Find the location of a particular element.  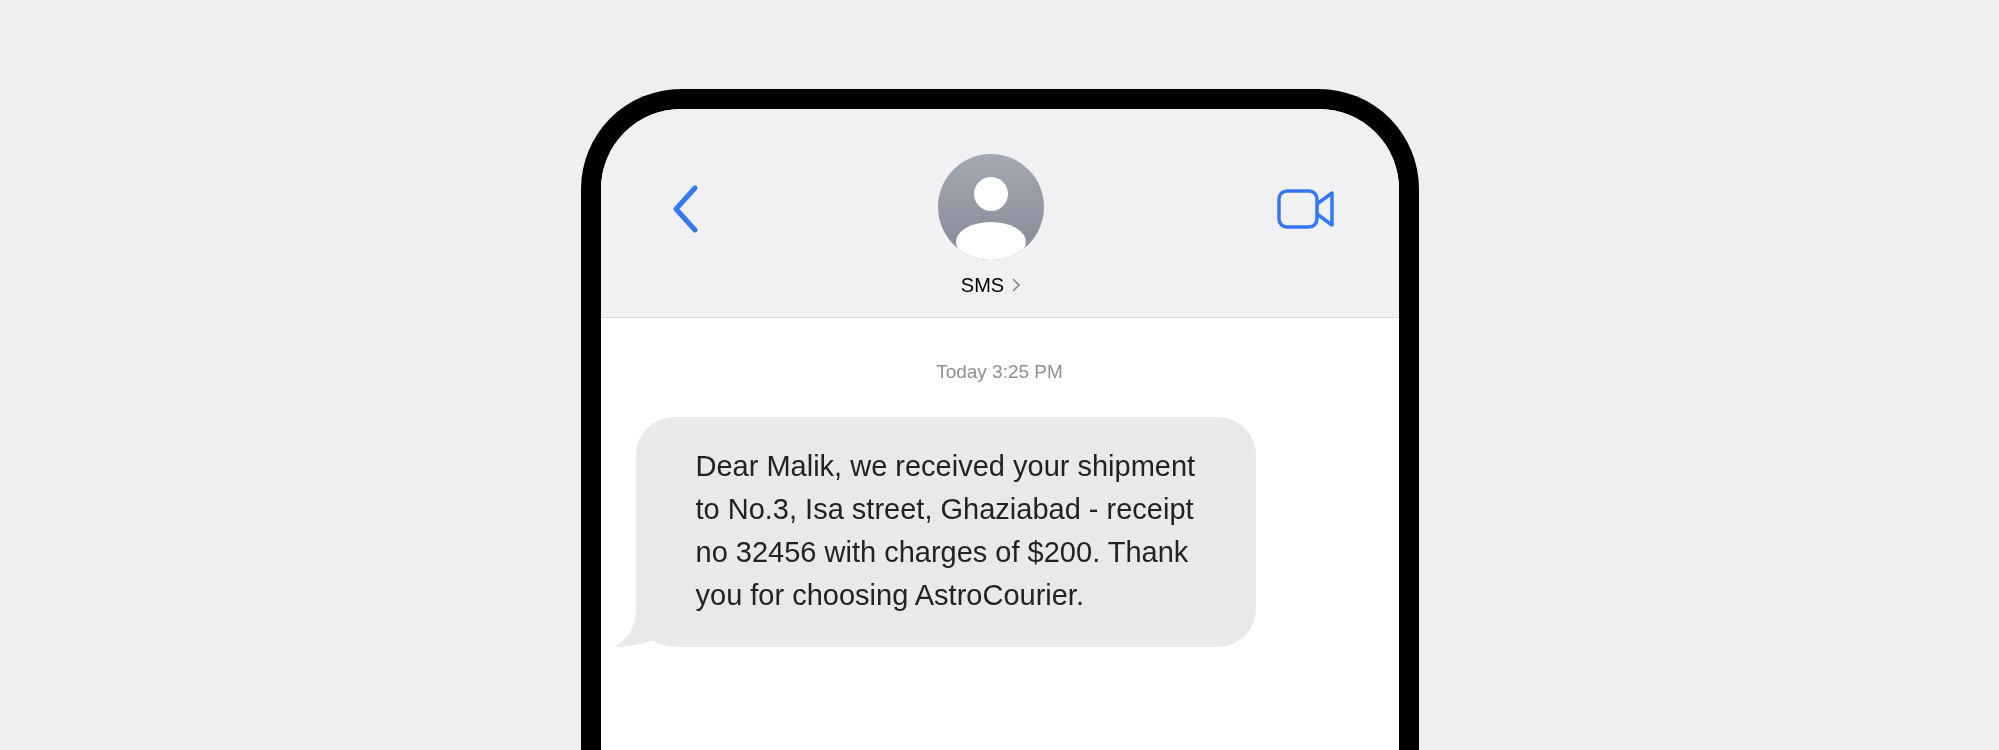

back-chevron-icon is located at coordinates (684, 209).